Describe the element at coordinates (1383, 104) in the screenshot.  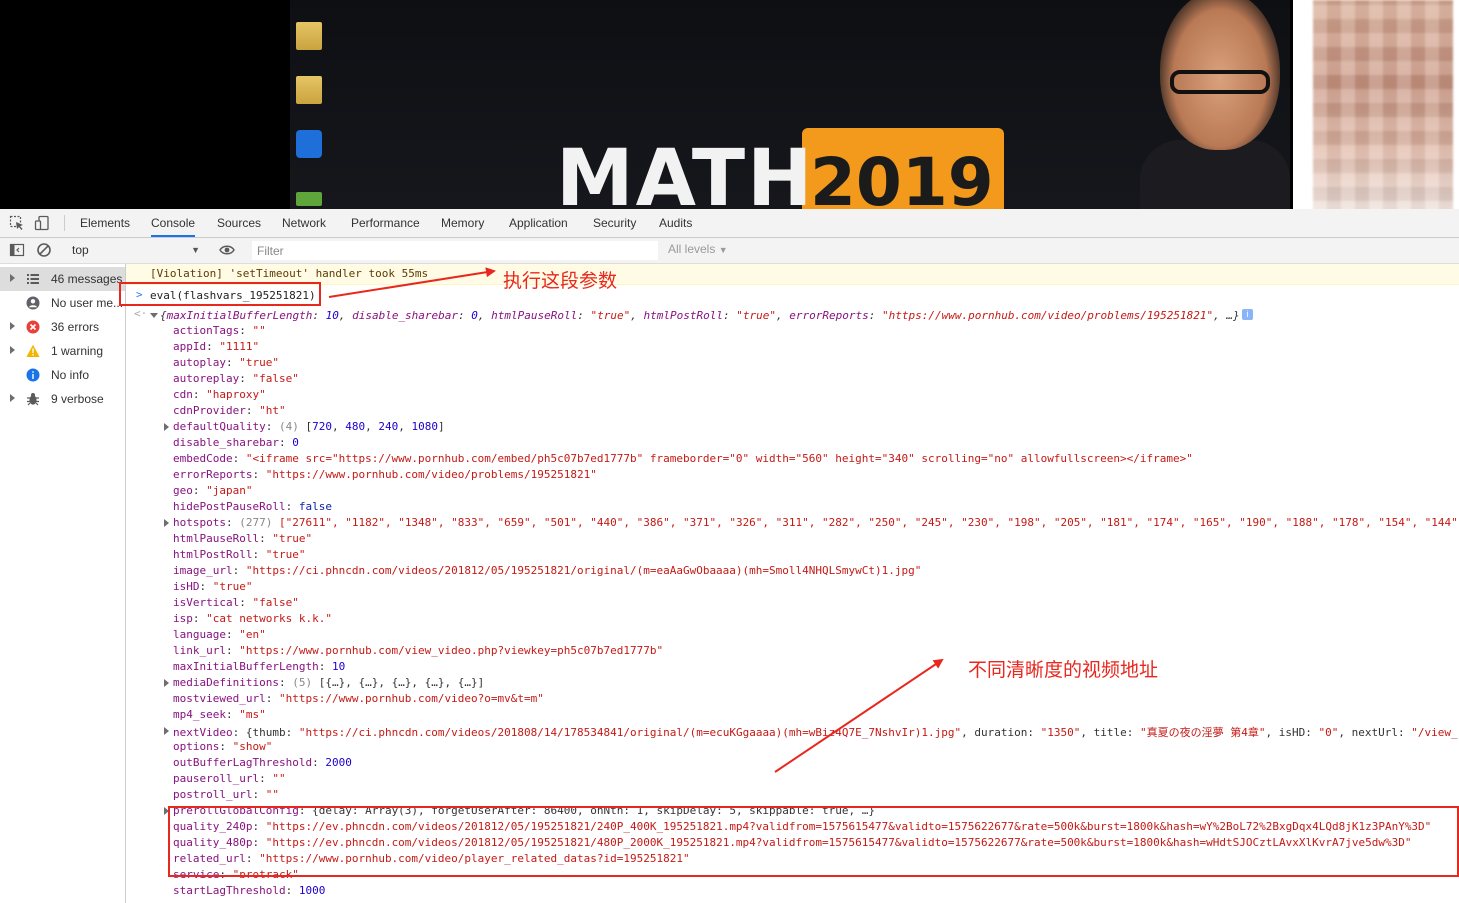
I see `pixelated-image` at that location.